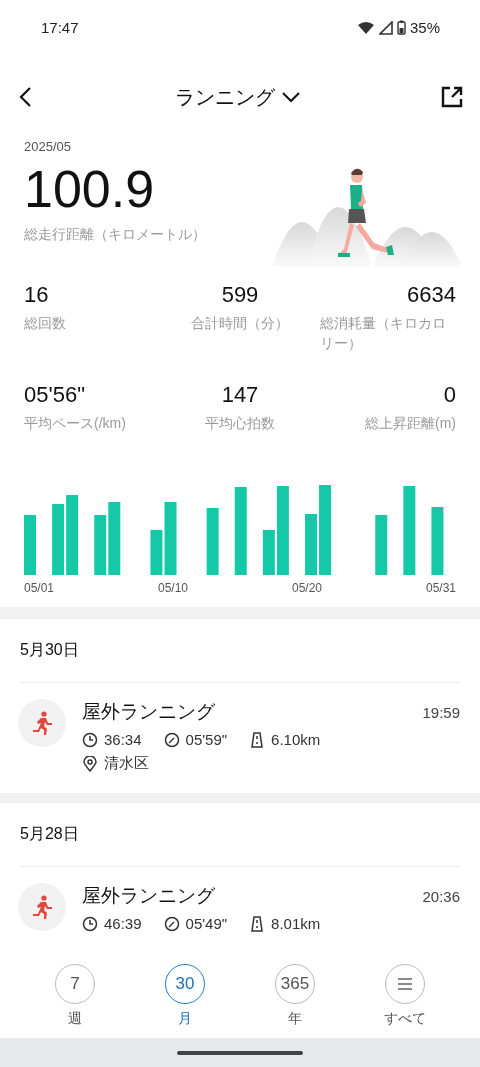 Image resolution: width=480 pixels, height=1067 pixels. I want to click on battery-percent: 35%, so click(424, 27).